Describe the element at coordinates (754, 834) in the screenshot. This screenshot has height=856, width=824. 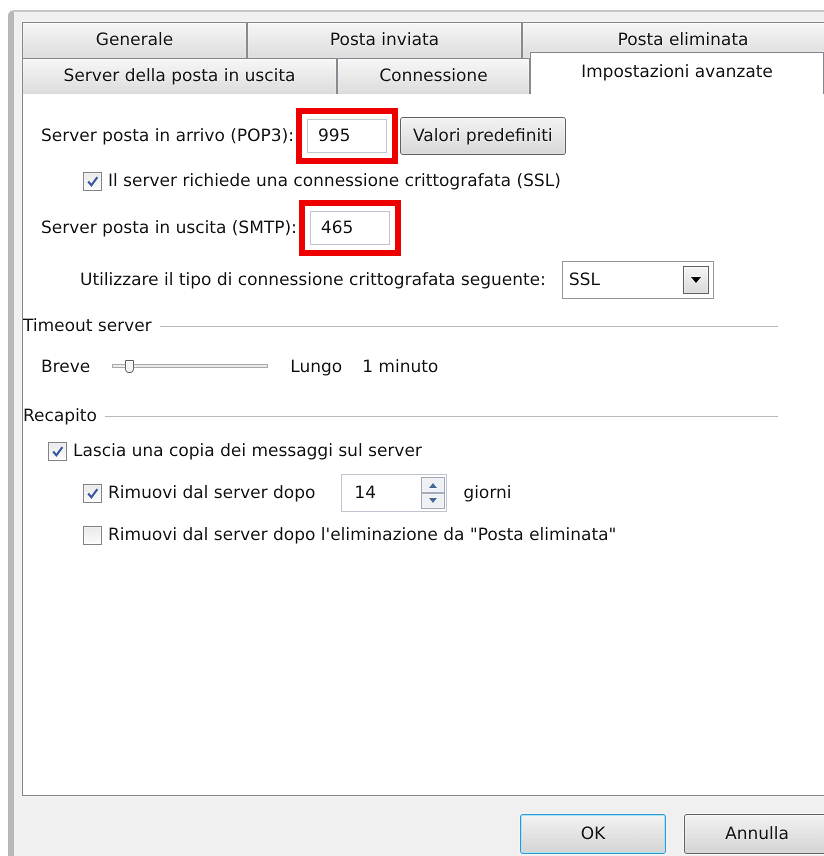
I see `dialog-button: Annulla` at that location.